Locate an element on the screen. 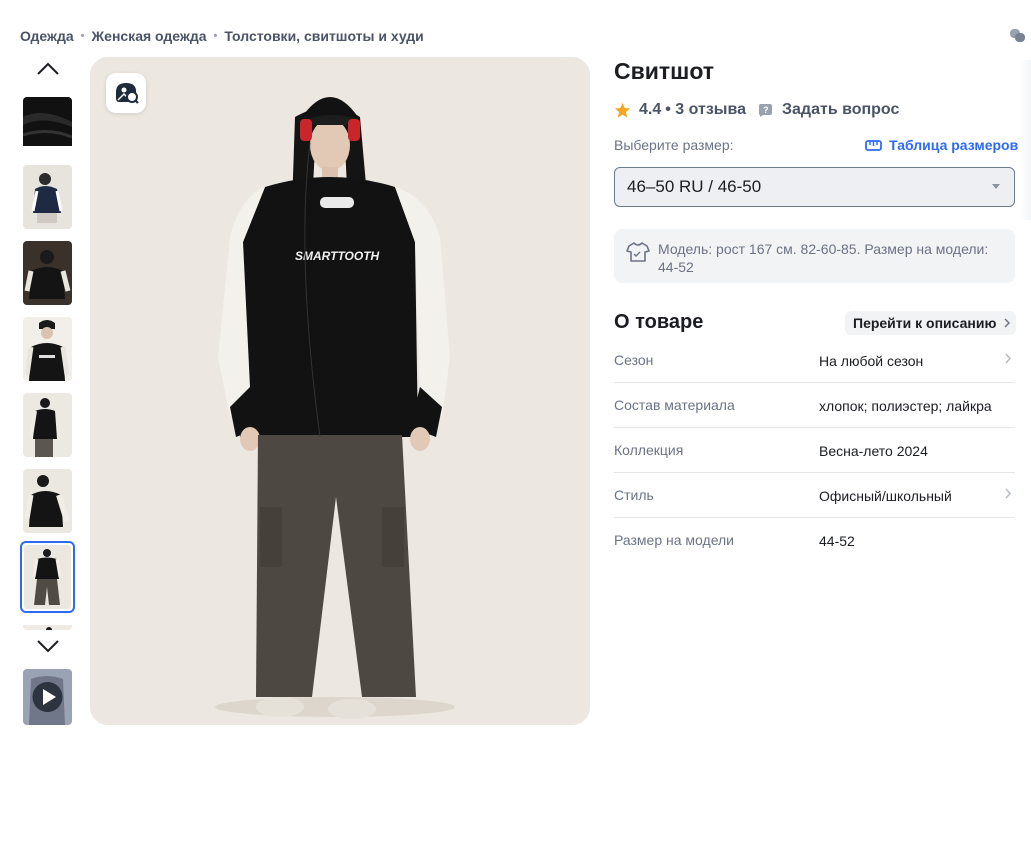 The height and width of the screenshot is (855, 1031). image-search-icon is located at coordinates (127, 93).